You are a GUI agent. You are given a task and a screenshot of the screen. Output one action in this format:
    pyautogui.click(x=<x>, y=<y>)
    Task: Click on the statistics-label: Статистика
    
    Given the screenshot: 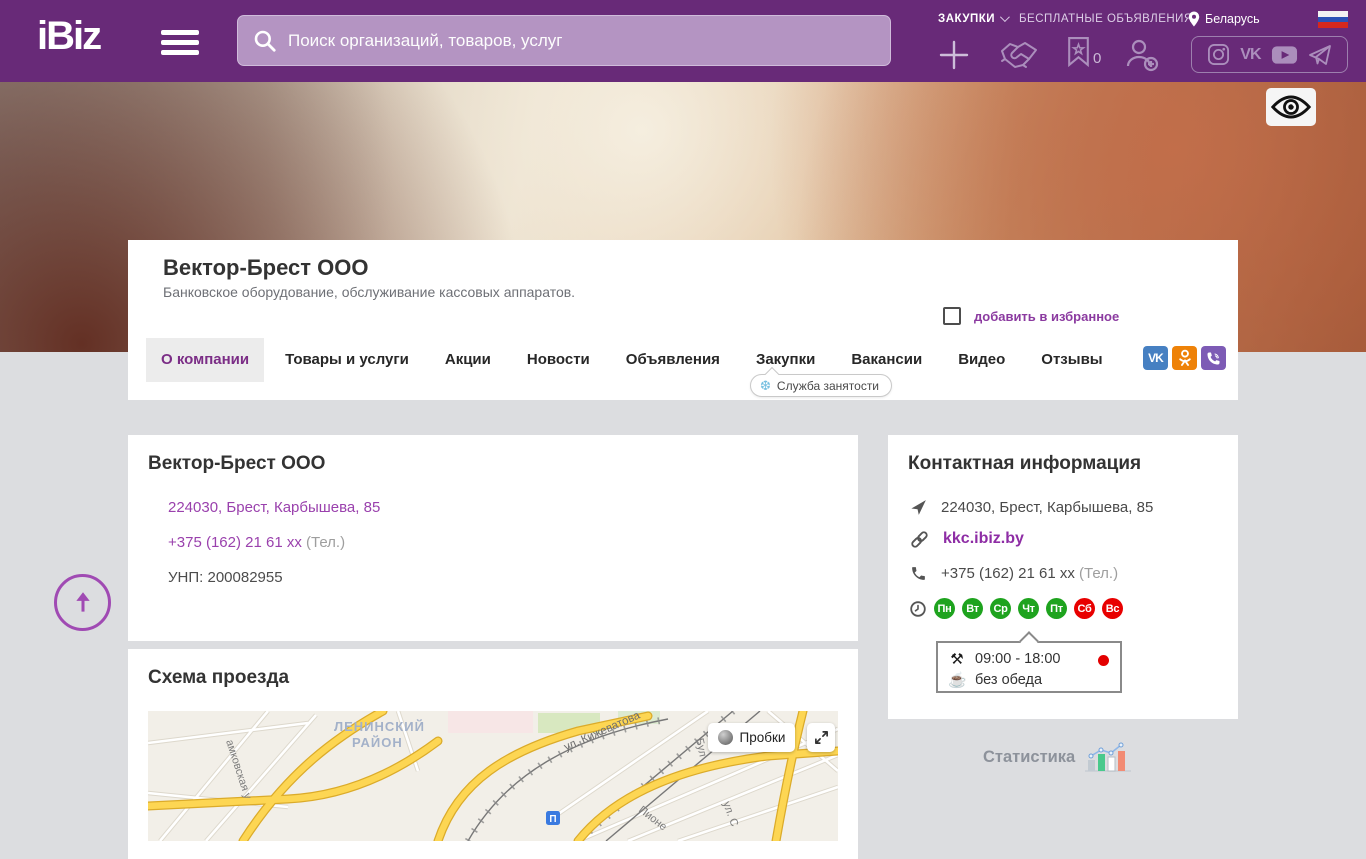 What is the action you would take?
    pyautogui.click(x=1029, y=756)
    